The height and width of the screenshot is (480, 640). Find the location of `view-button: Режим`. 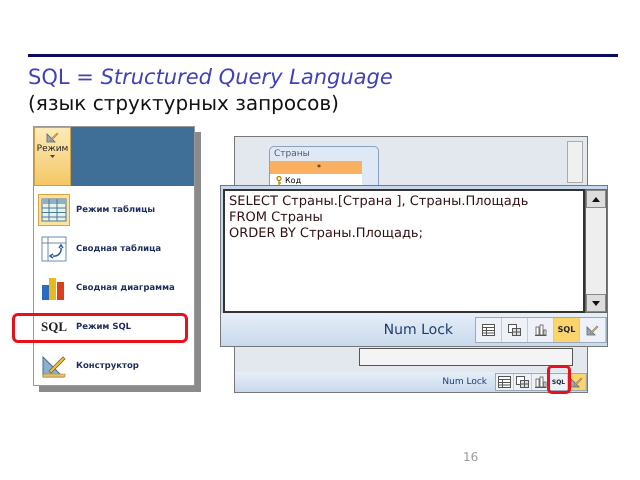

view-button: Режим is located at coordinates (52, 156).